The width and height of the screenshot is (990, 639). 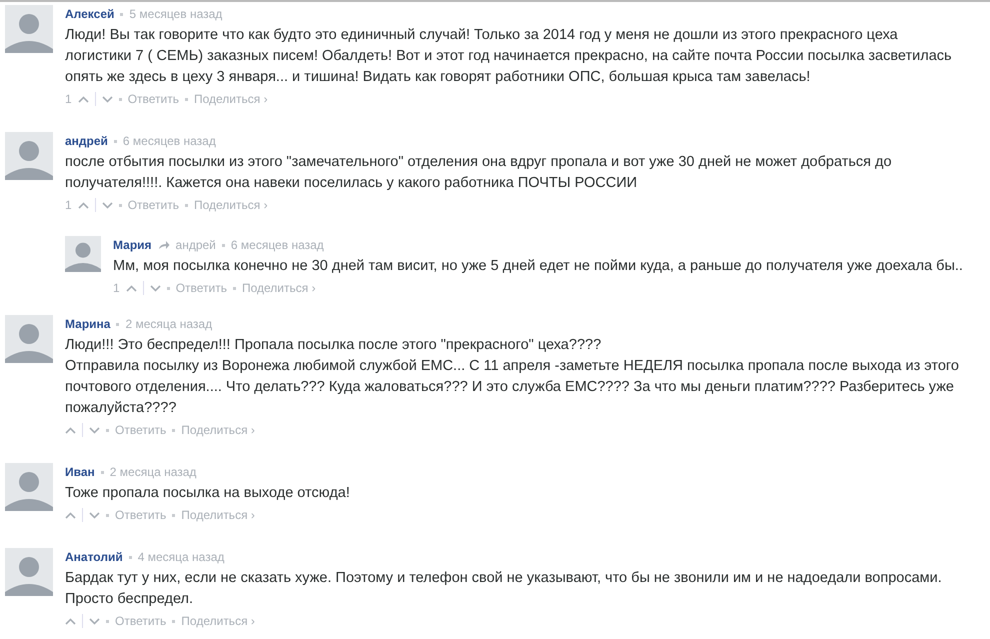 What do you see at coordinates (132, 245) in the screenshot?
I see `author-name: Мария` at bounding box center [132, 245].